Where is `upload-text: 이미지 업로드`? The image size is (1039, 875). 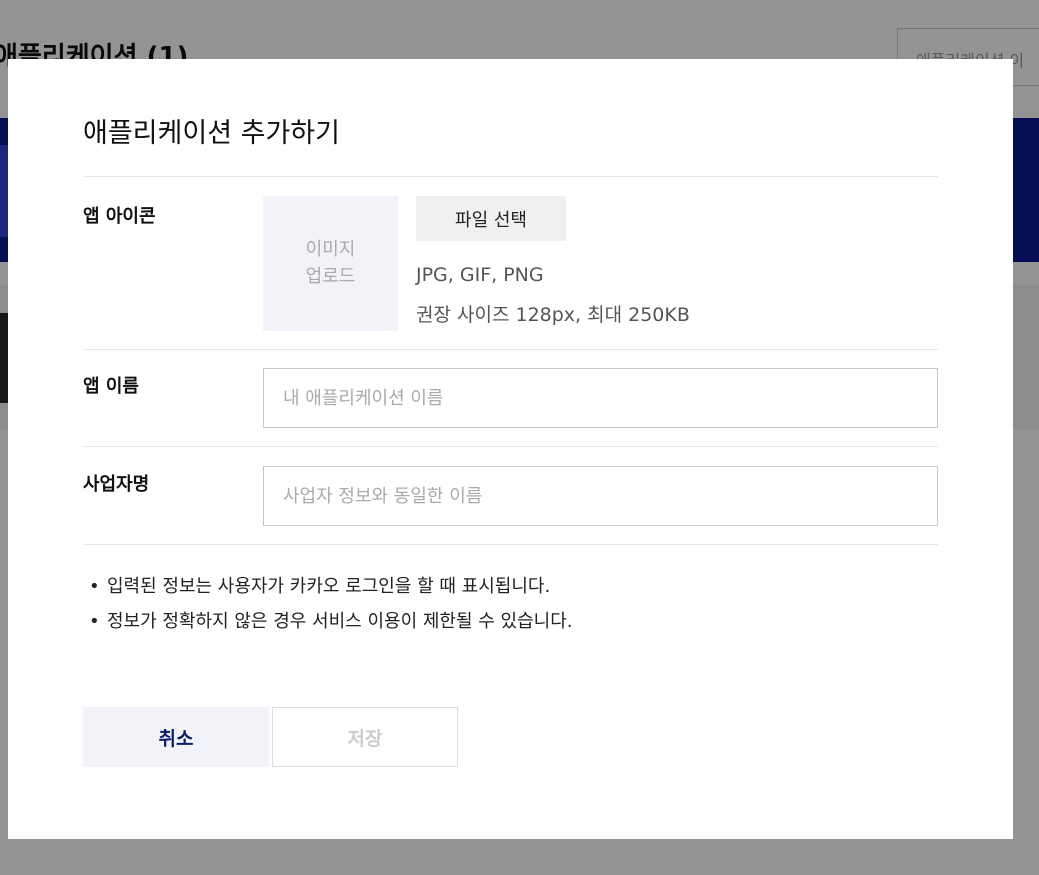 upload-text: 이미지 업로드 is located at coordinates (330, 263).